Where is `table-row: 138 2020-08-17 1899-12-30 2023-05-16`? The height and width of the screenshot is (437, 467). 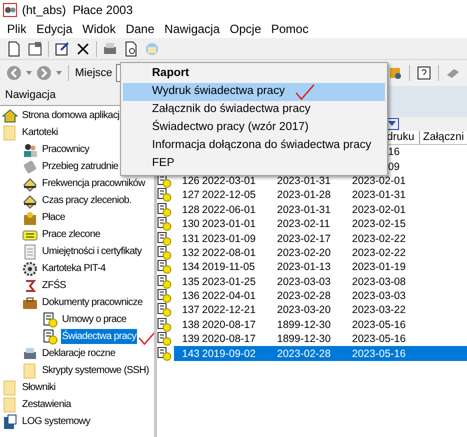 table-row: 138 2020-08-17 1899-12-30 2023-05-16 is located at coordinates (320, 325).